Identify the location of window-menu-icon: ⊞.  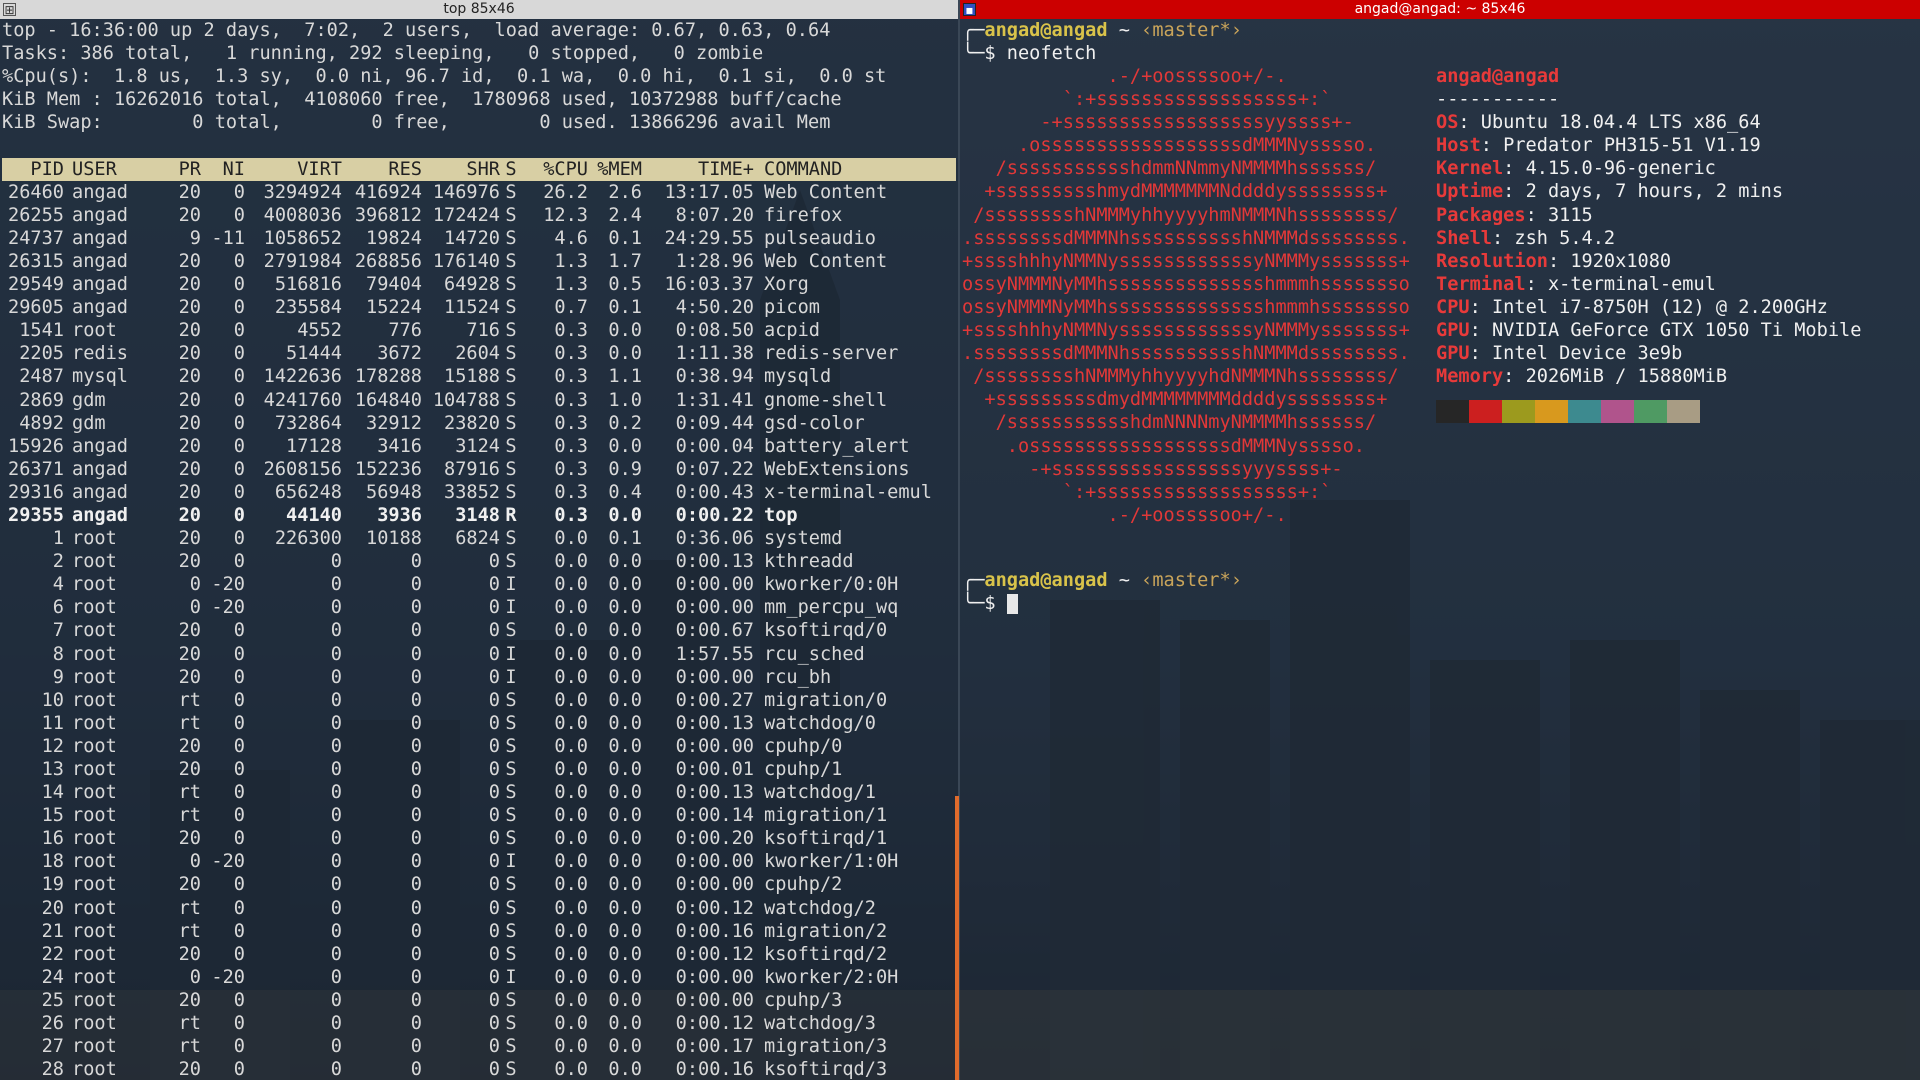
(9, 10).